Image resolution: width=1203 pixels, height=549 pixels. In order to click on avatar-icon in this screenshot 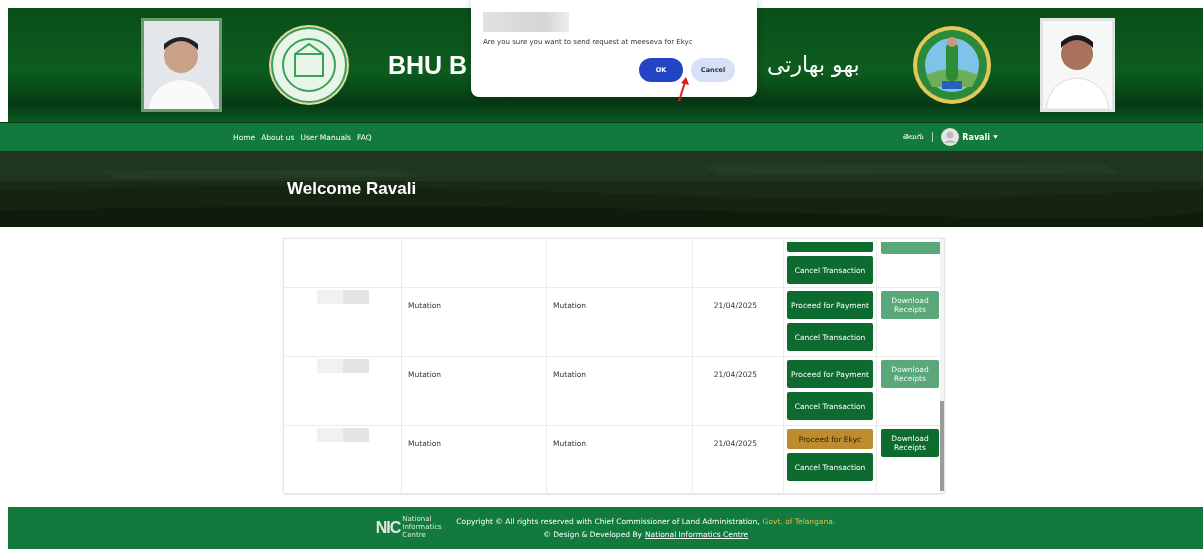, I will do `click(950, 137)`.